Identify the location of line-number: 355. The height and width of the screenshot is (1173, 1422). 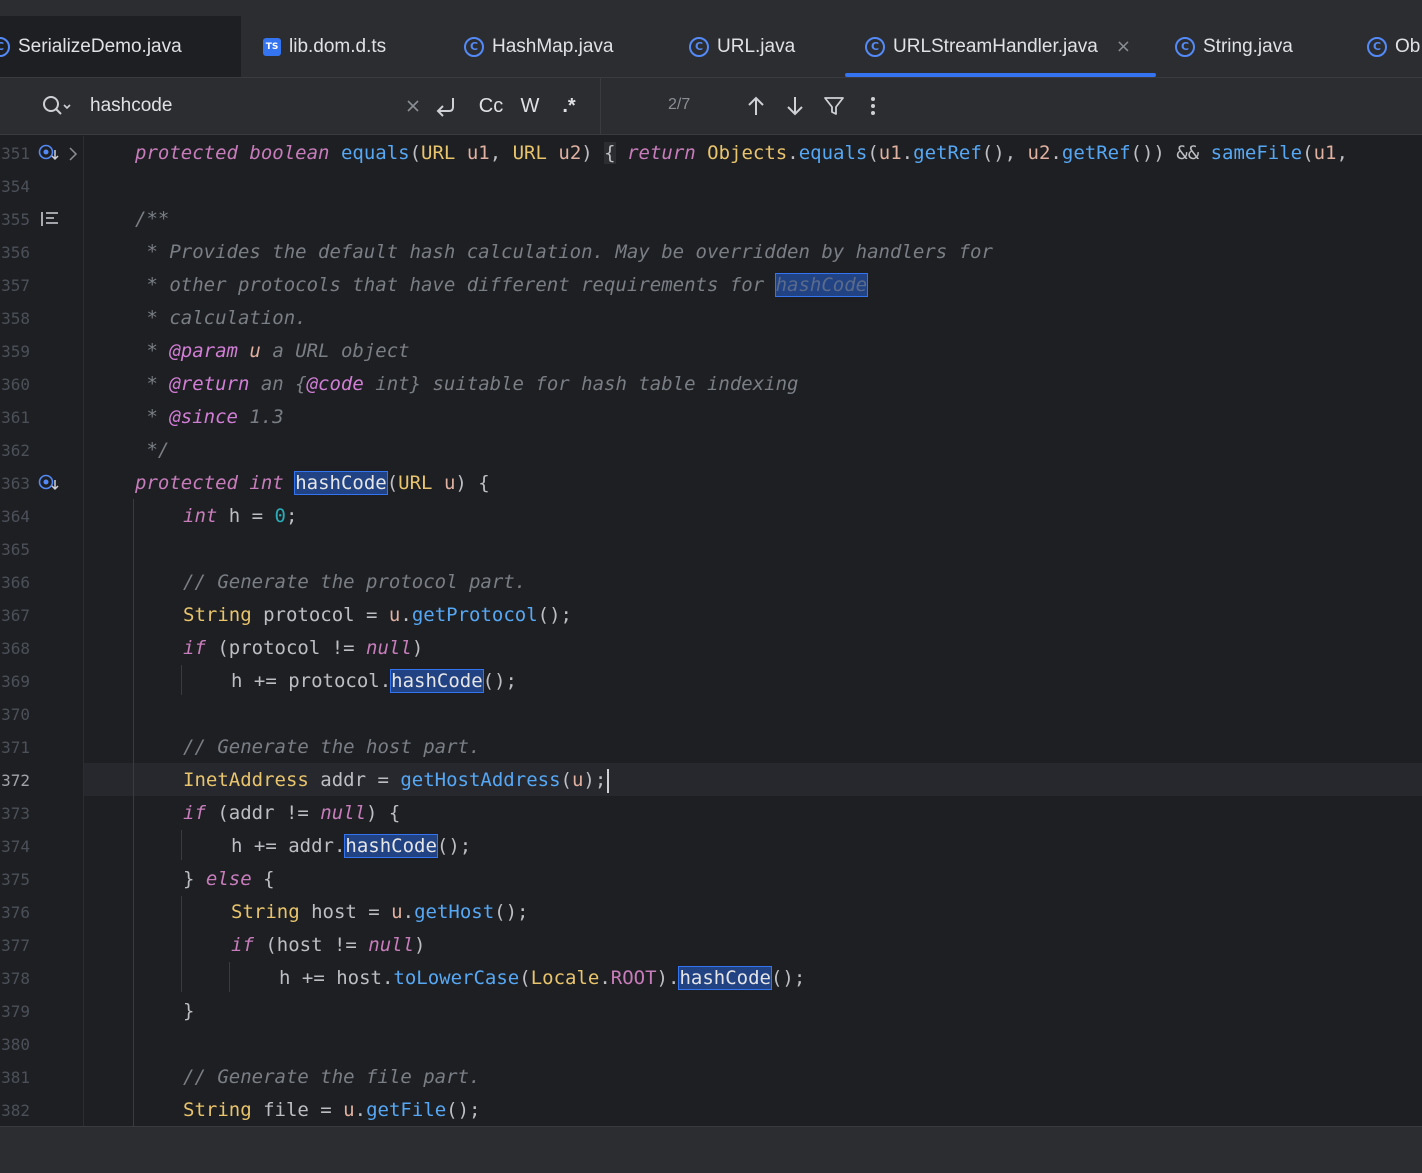
(15, 219).